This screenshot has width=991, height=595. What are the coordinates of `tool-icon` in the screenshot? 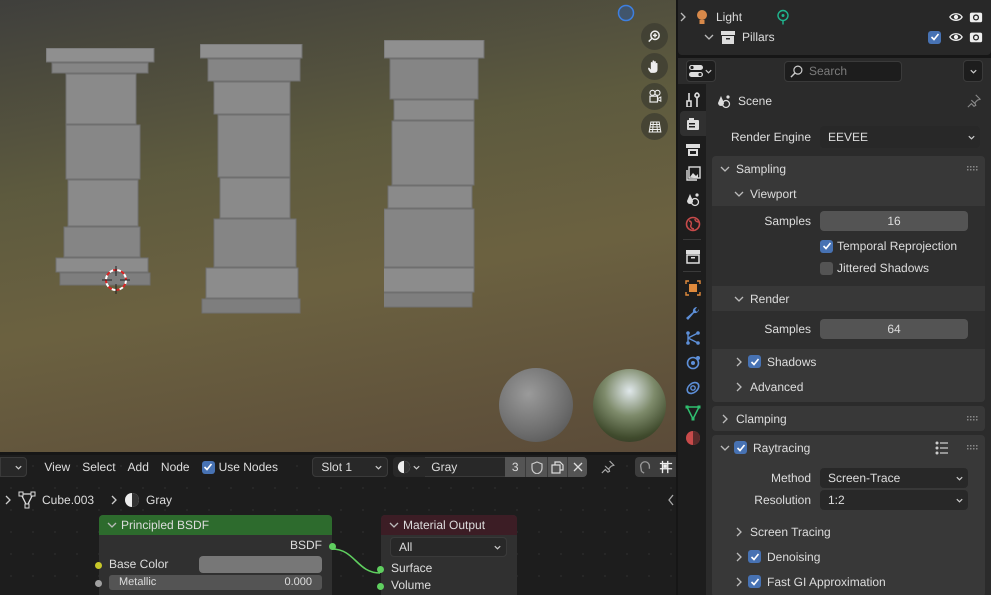 It's located at (693, 98).